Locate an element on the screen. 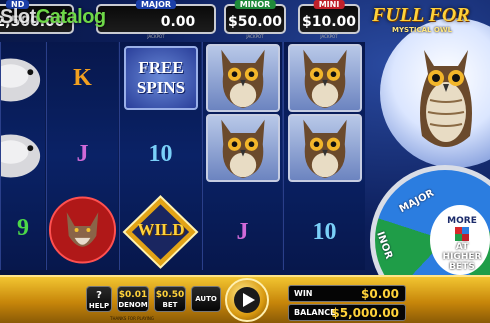 The width and height of the screenshot is (490, 323). watermark-logo: SlotCatalog is located at coordinates (53, 17).